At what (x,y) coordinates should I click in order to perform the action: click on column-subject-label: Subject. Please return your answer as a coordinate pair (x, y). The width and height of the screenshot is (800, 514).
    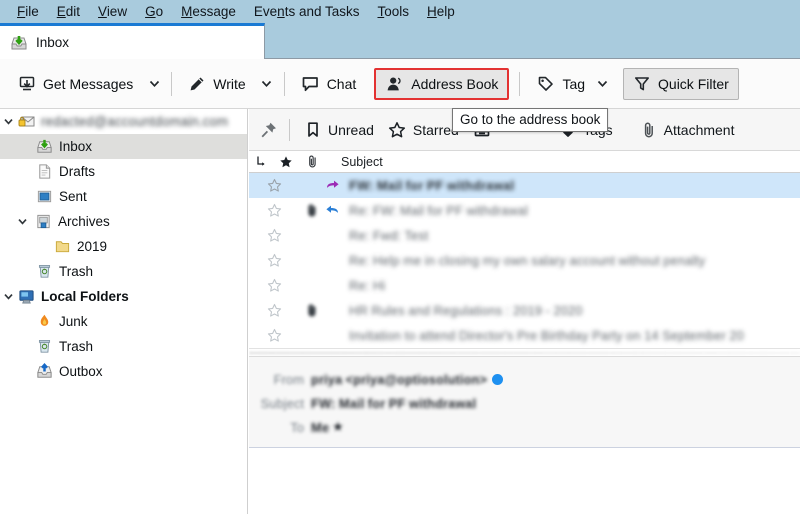
    Looking at the image, I should click on (362, 161).